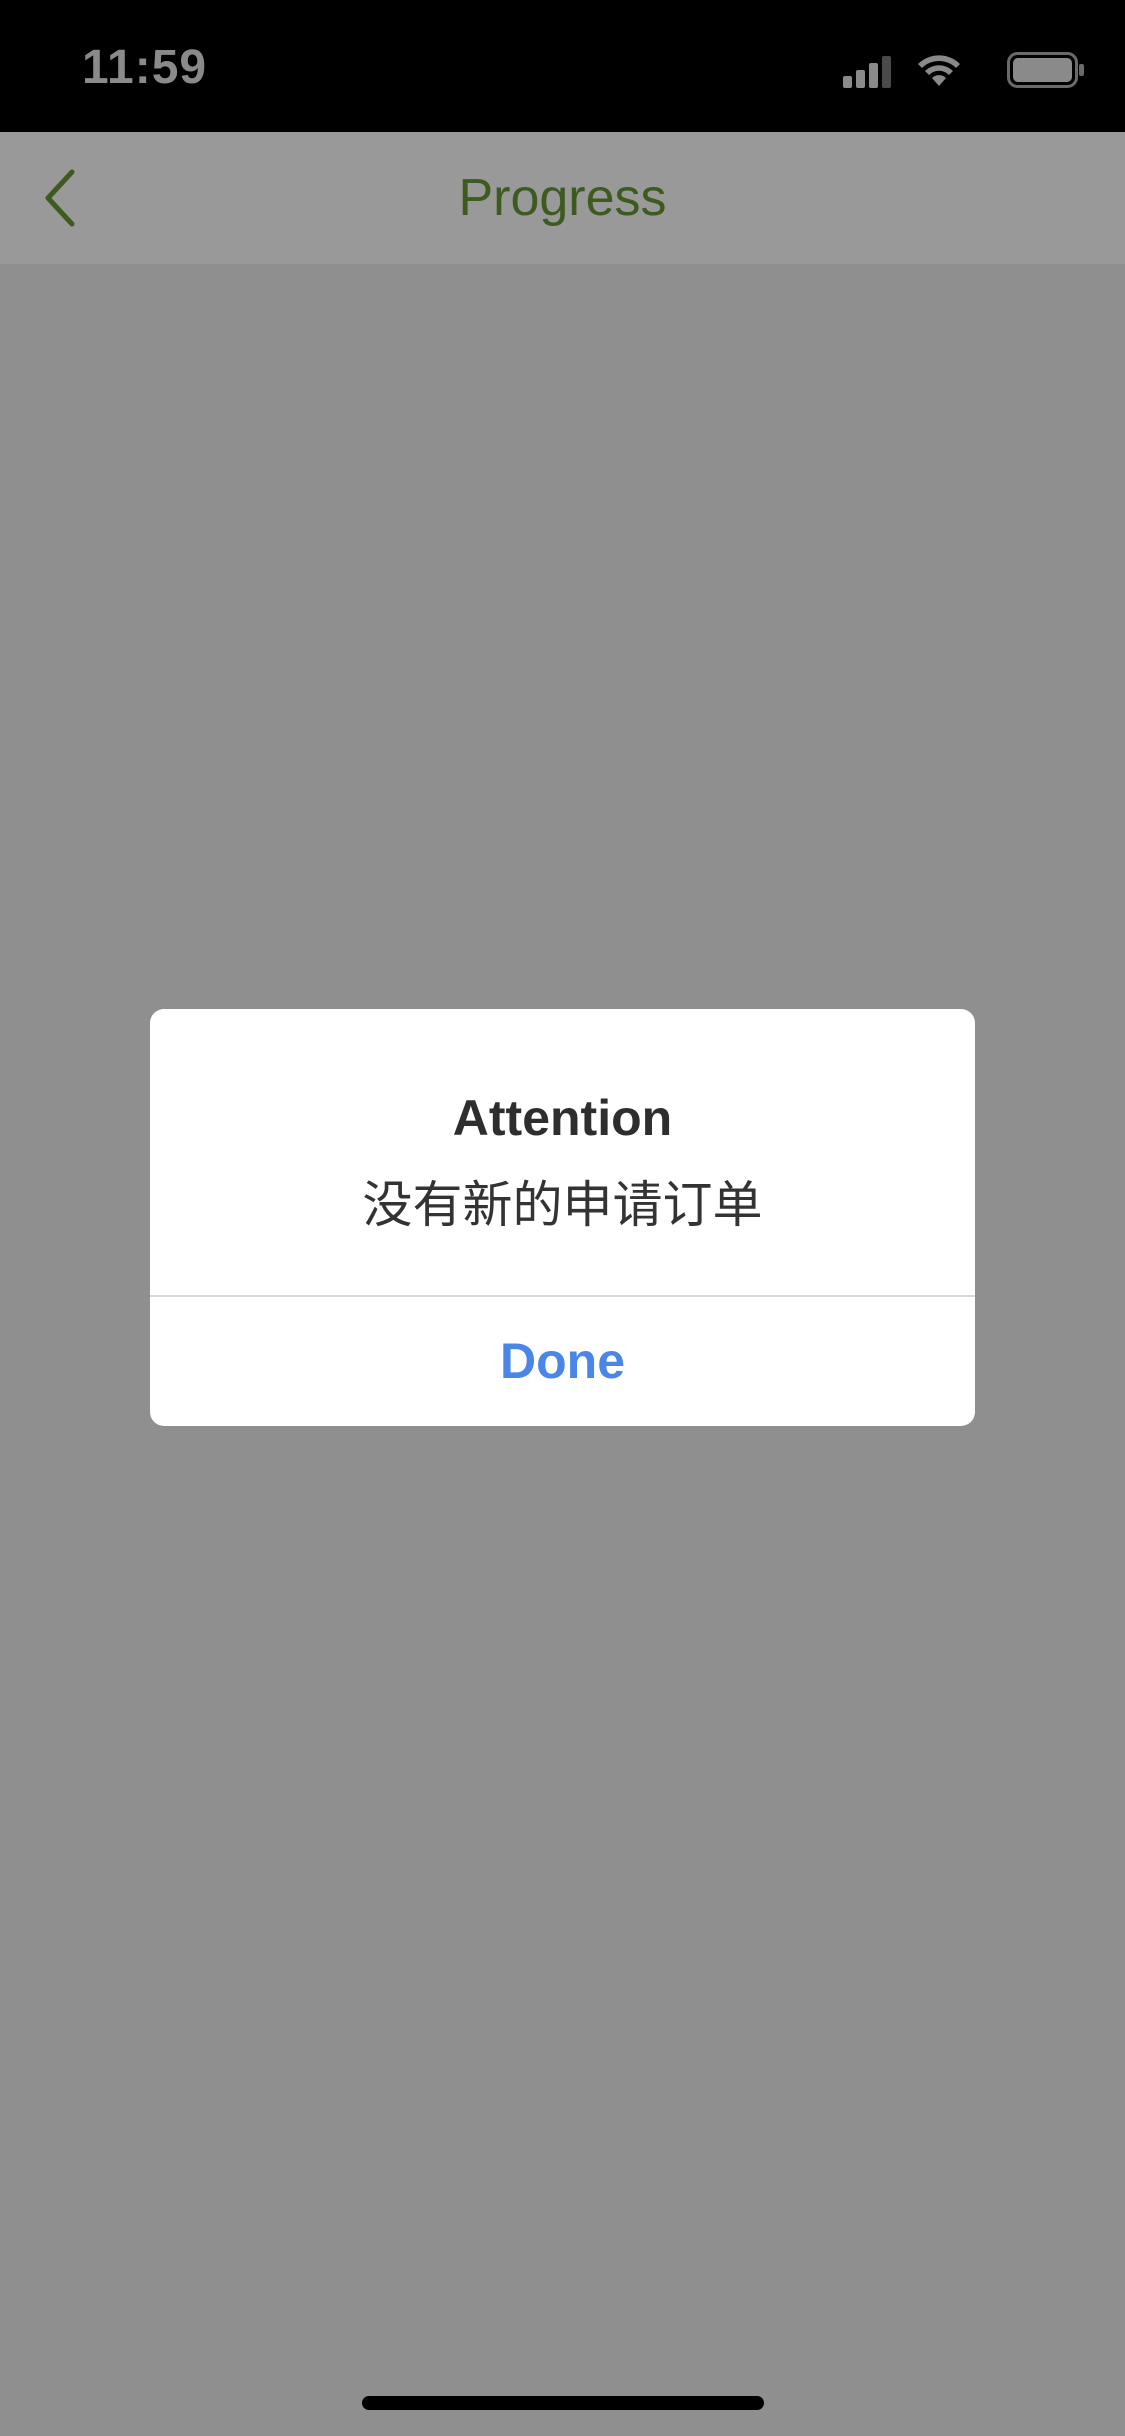 The width and height of the screenshot is (1125, 2436). Describe the element at coordinates (867, 72) in the screenshot. I see `signal-icon` at that location.